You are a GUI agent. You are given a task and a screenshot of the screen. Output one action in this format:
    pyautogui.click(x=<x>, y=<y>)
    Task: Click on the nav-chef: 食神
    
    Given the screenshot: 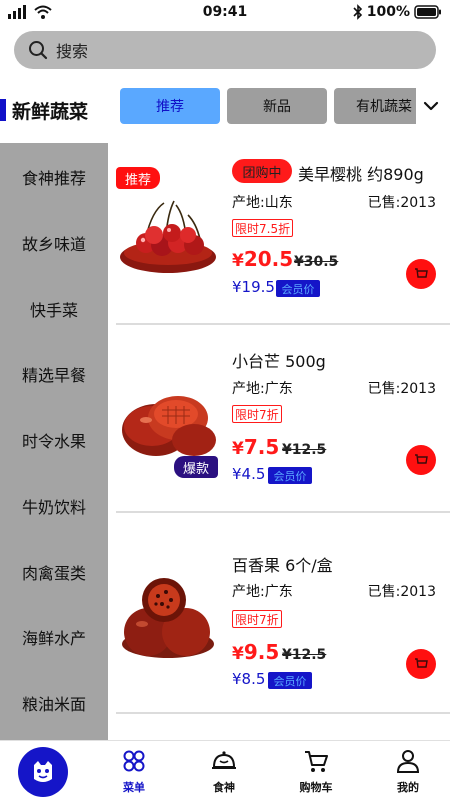 What is the action you would take?
    pyautogui.click(x=224, y=772)
    